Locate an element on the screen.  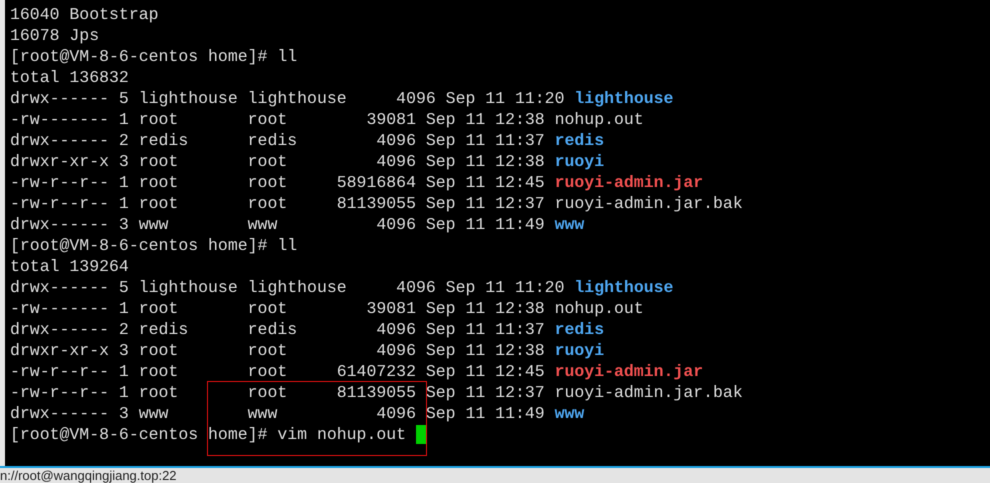
output-line: total 136832 is located at coordinates (69, 77).